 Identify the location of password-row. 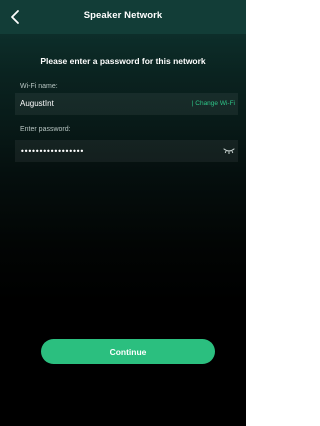
(126, 151).